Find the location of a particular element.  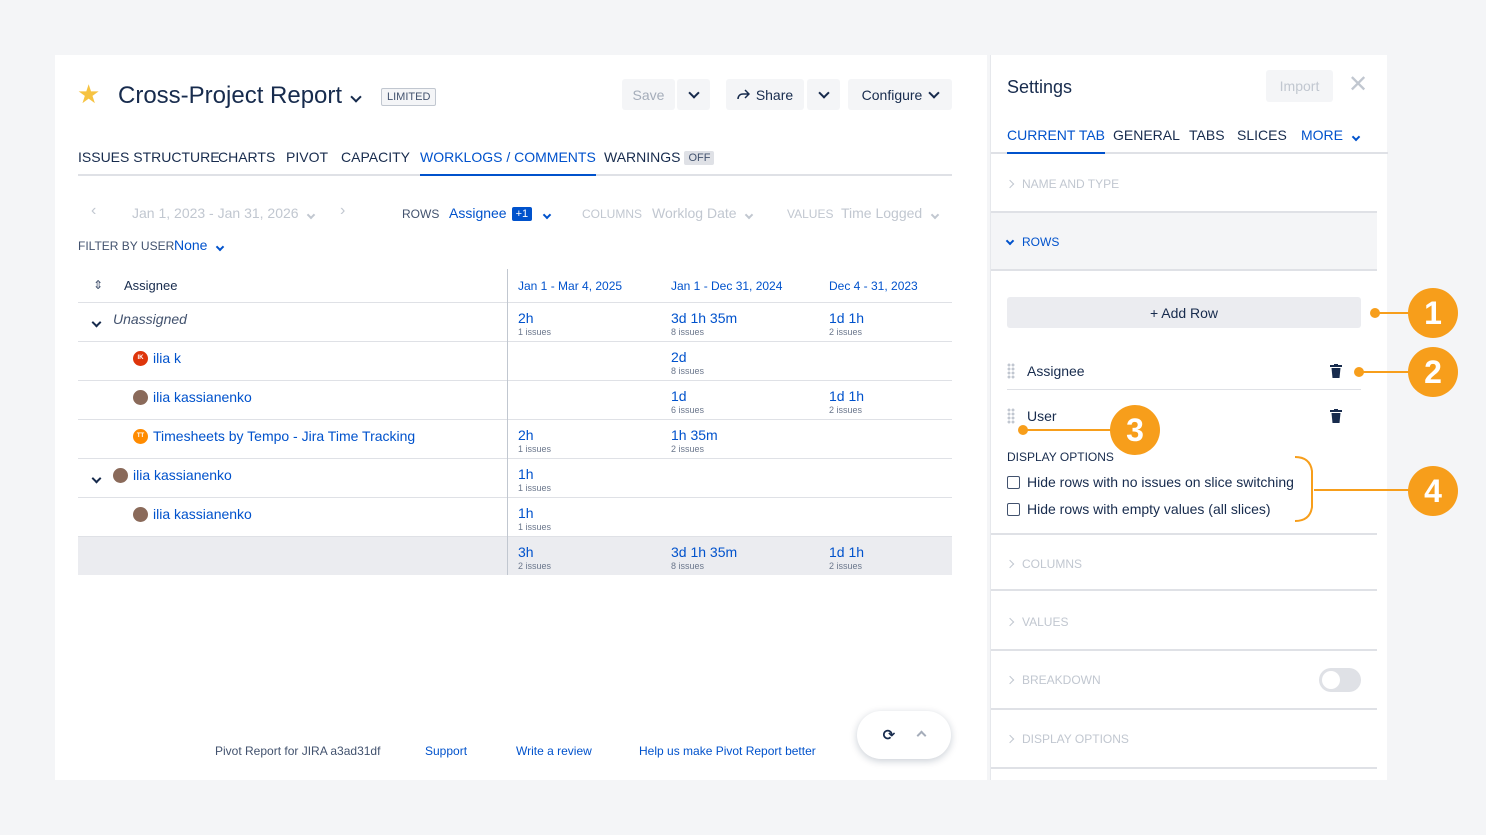

share-label: Share is located at coordinates (774, 94).